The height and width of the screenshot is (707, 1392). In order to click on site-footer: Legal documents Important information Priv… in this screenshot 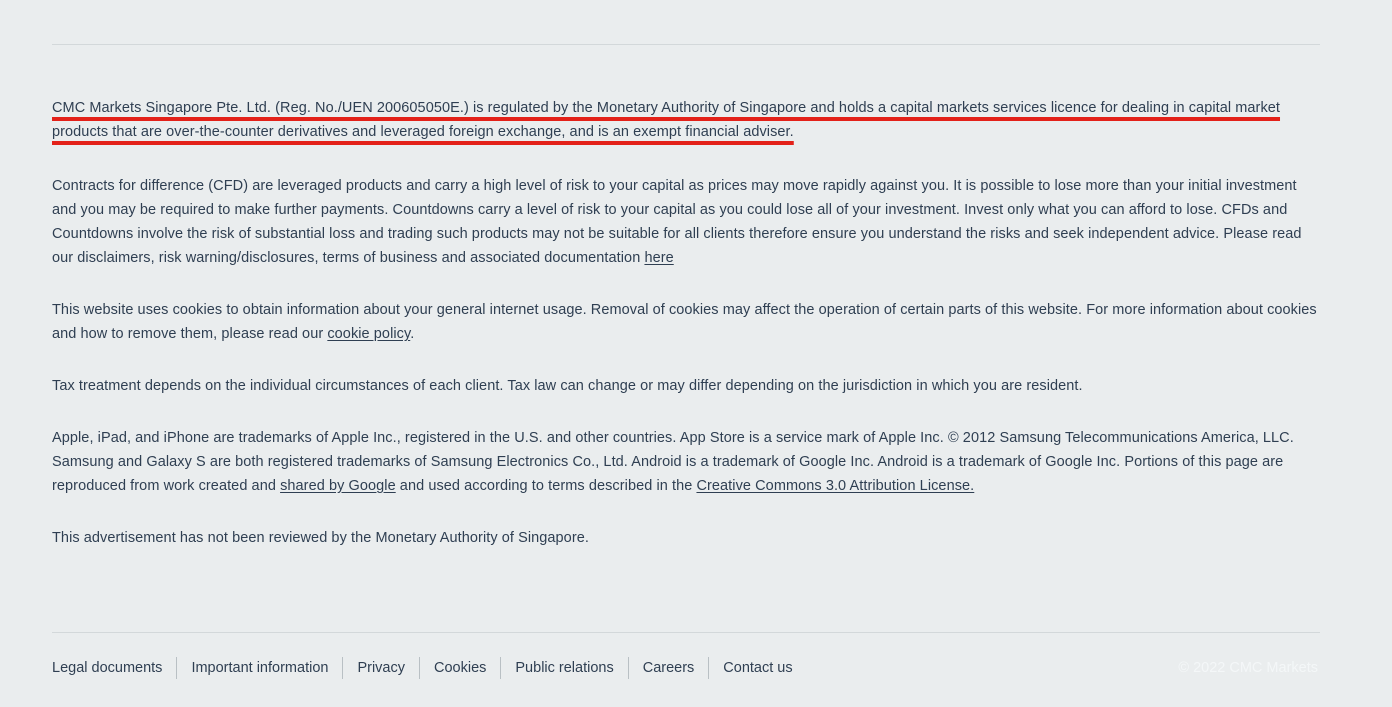, I will do `click(686, 668)`.